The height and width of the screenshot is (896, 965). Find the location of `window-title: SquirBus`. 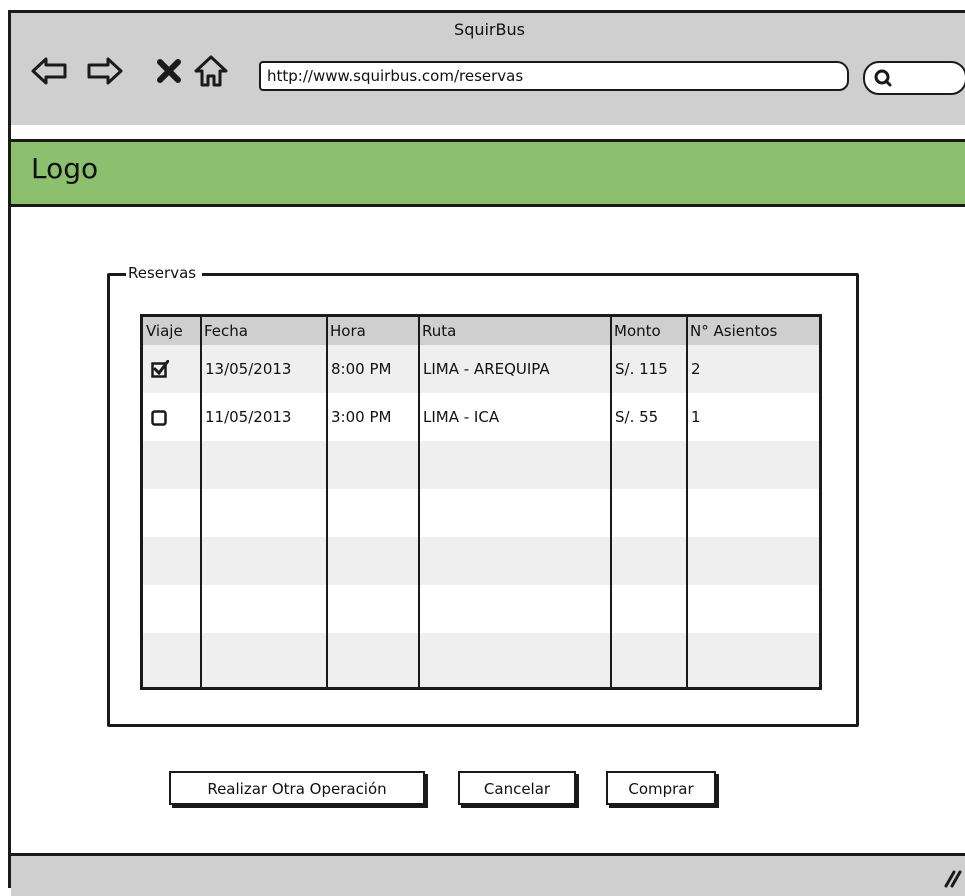

window-title: SquirBus is located at coordinates (489, 29).